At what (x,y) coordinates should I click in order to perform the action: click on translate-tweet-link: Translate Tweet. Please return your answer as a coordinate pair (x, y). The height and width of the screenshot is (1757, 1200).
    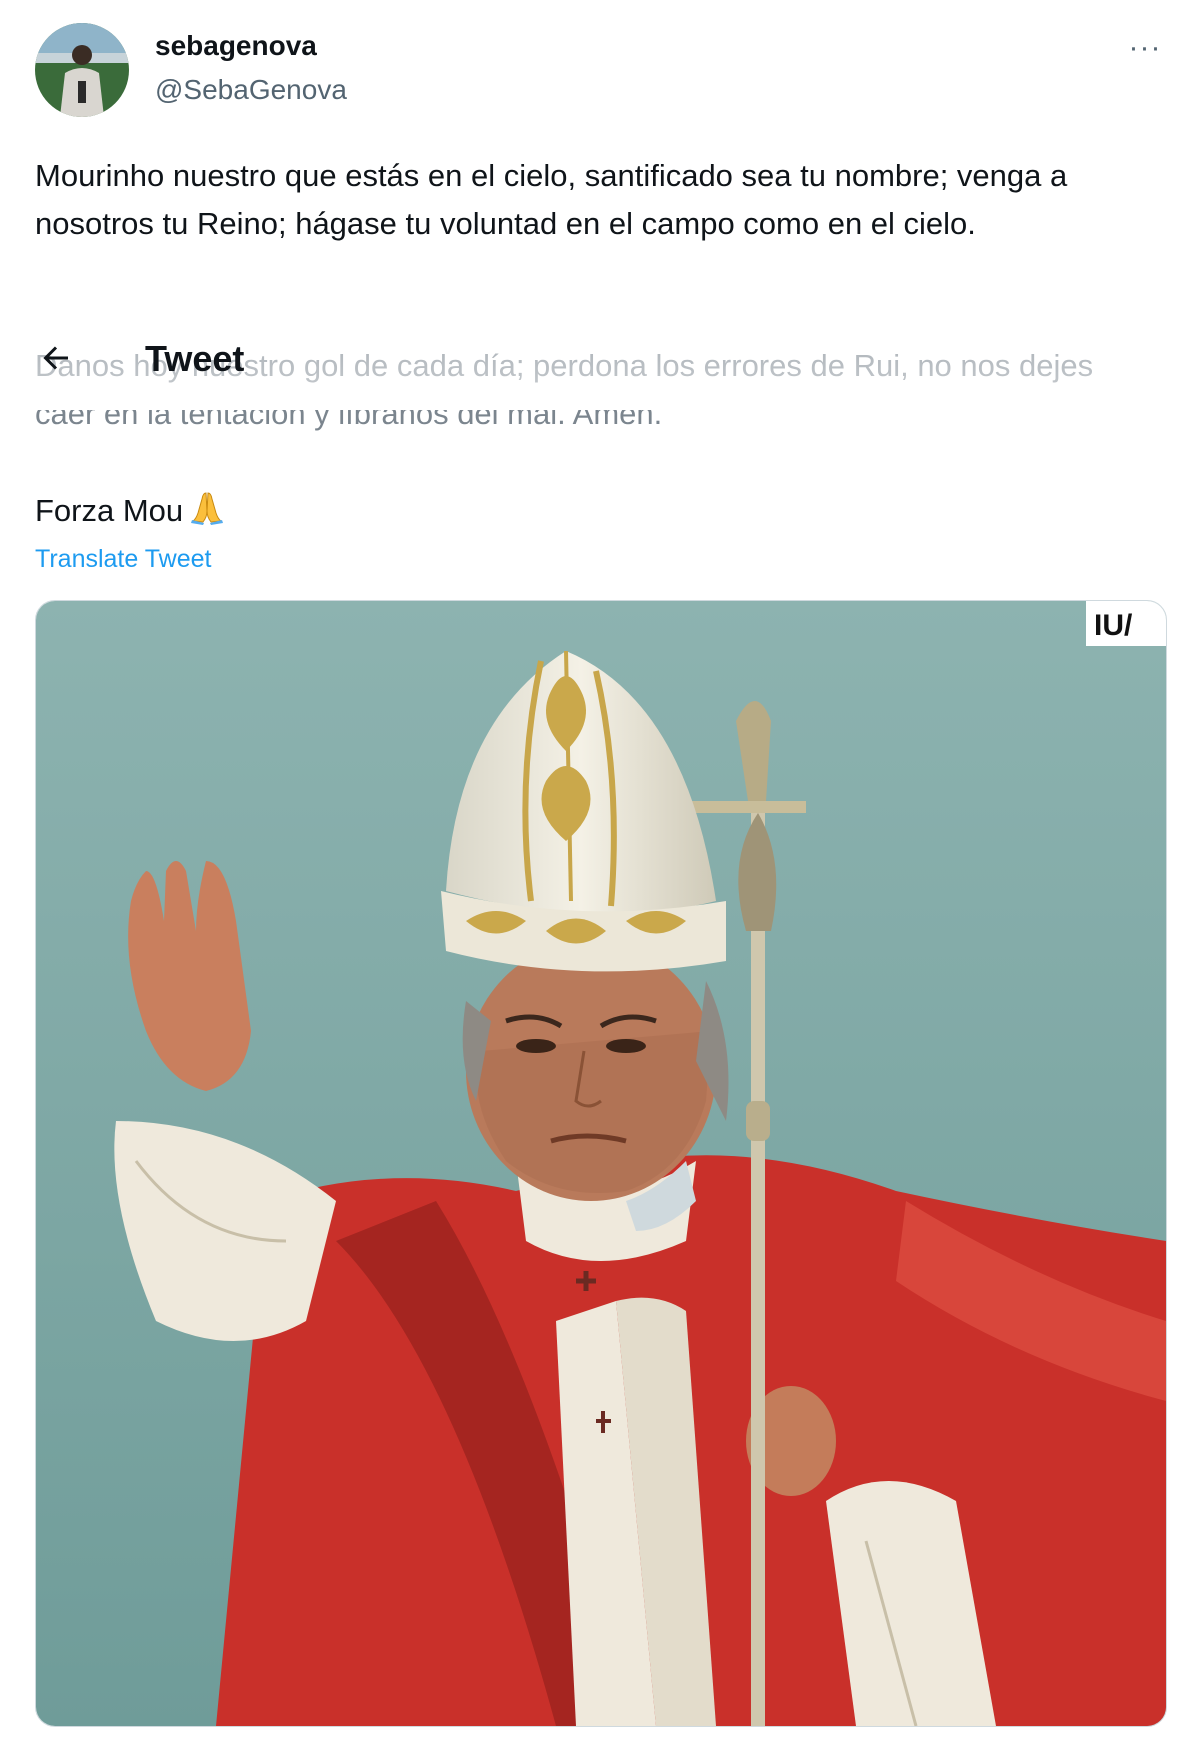
    Looking at the image, I should click on (123, 559).